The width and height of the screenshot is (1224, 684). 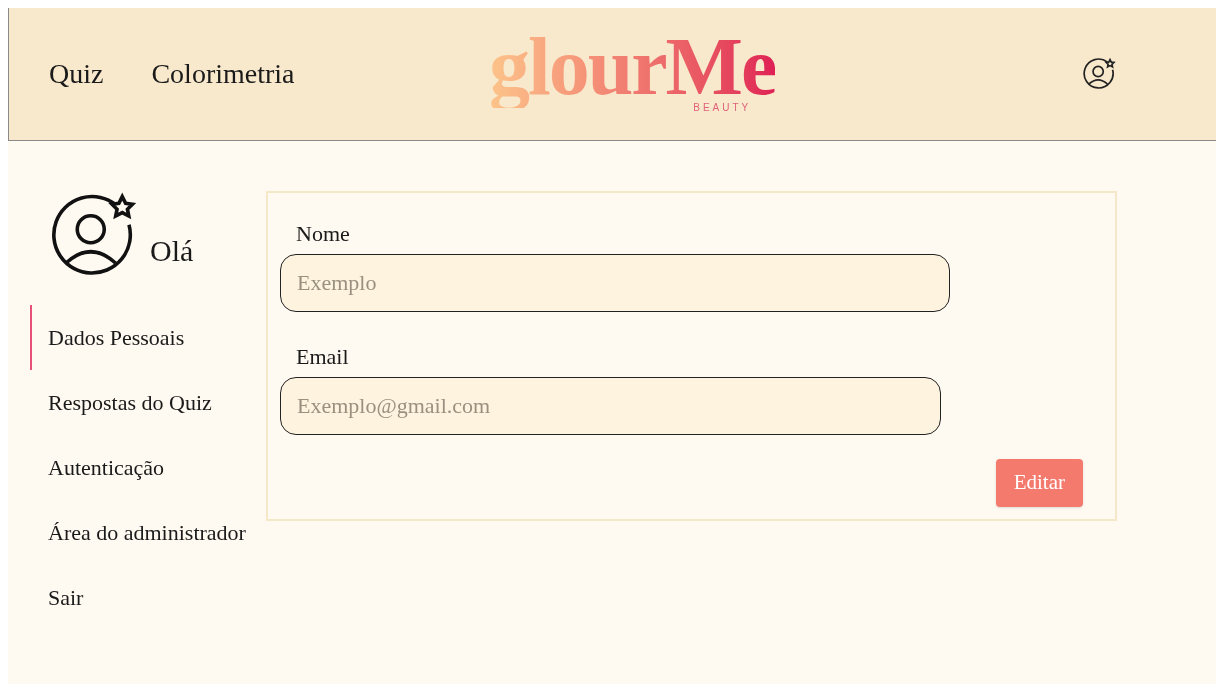 What do you see at coordinates (148, 467) in the screenshot?
I see `sidebar-item: Autenticação` at bounding box center [148, 467].